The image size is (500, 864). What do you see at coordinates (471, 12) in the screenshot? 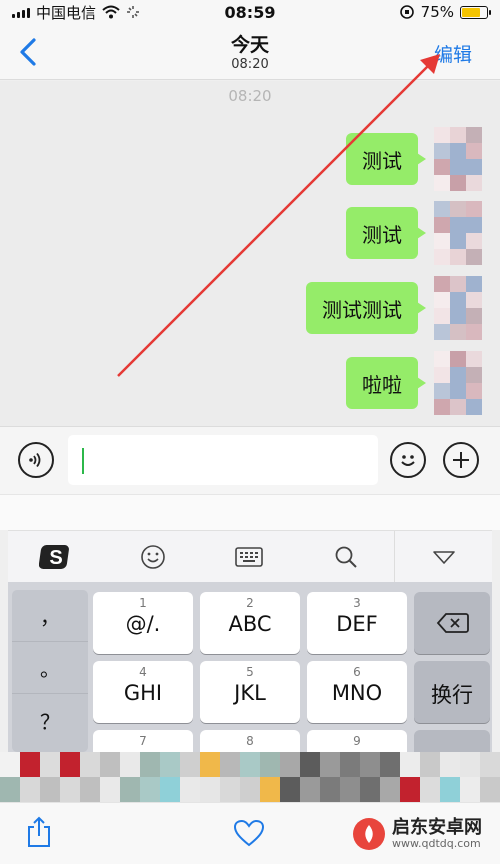
I see `battery-fill` at bounding box center [471, 12].